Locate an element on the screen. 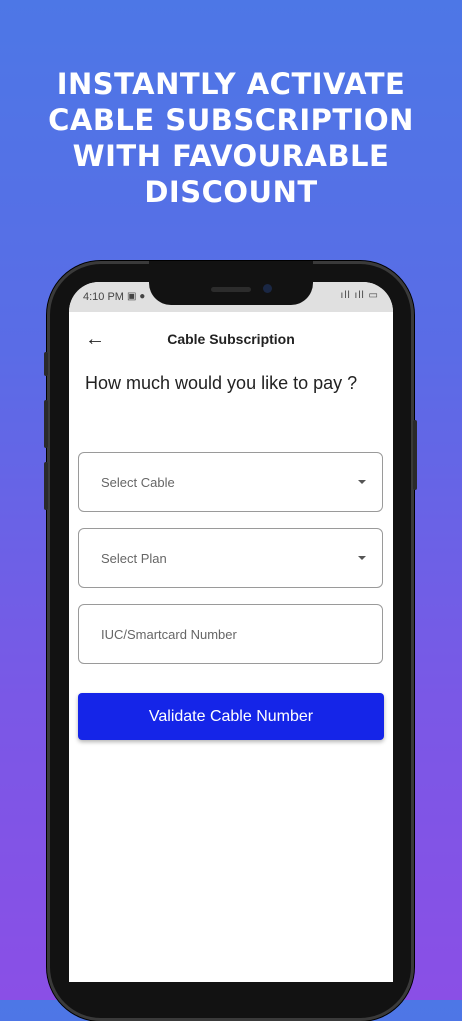  validate-cable-number-button: Validate Cable Number is located at coordinates (231, 716).